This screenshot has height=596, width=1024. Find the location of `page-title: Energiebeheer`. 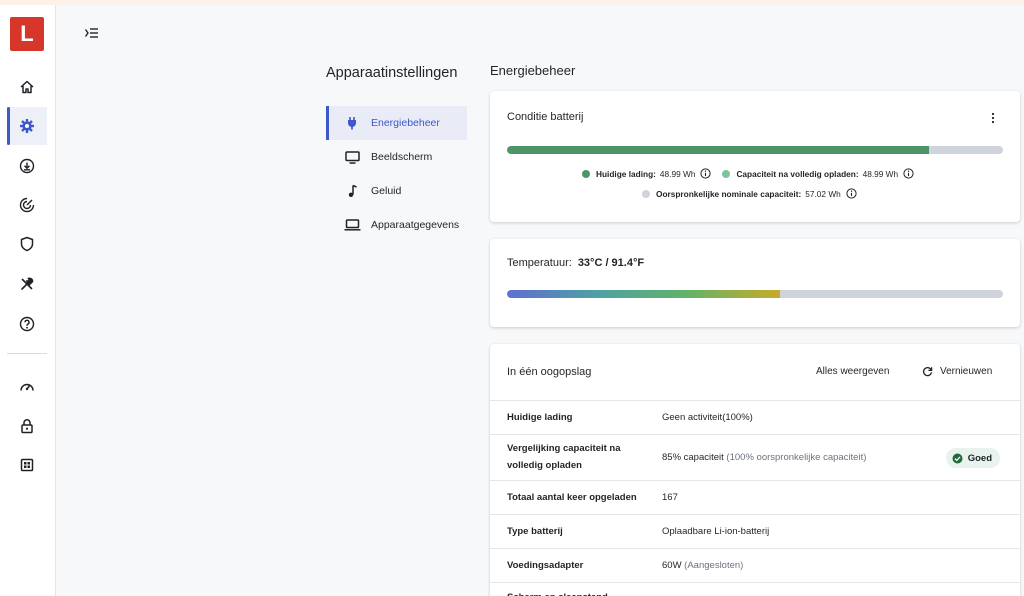

page-title: Energiebeheer is located at coordinates (533, 70).